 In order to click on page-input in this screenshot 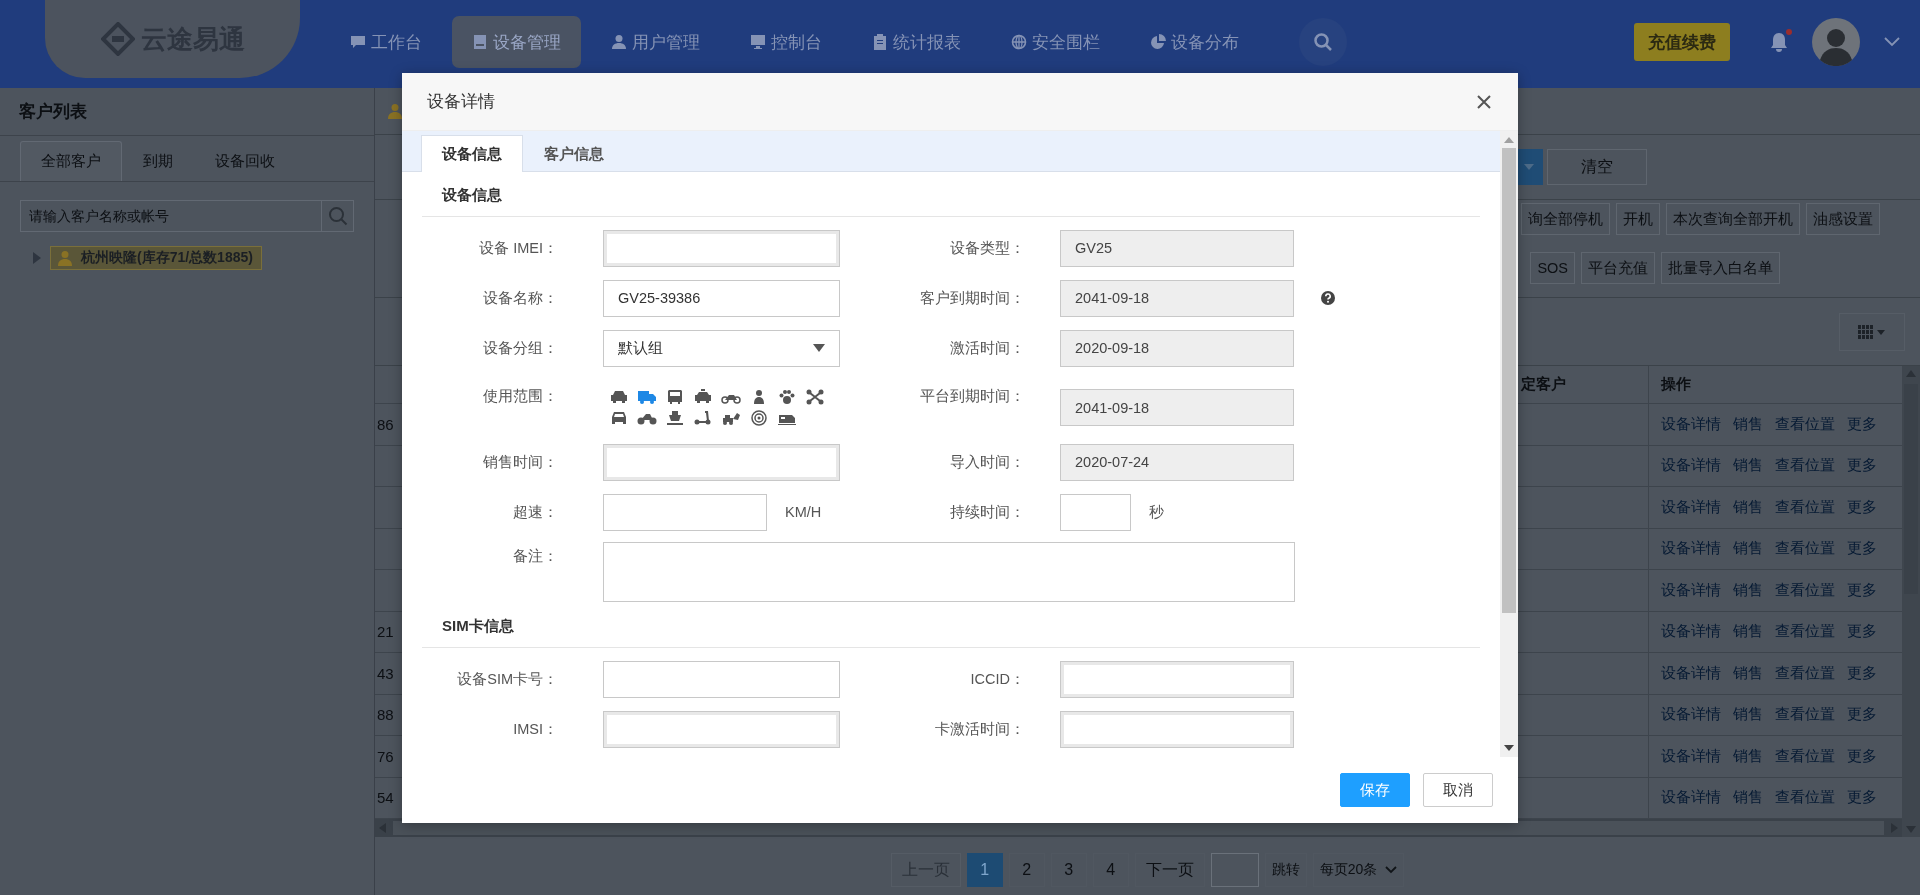, I will do `click(1234, 870)`.